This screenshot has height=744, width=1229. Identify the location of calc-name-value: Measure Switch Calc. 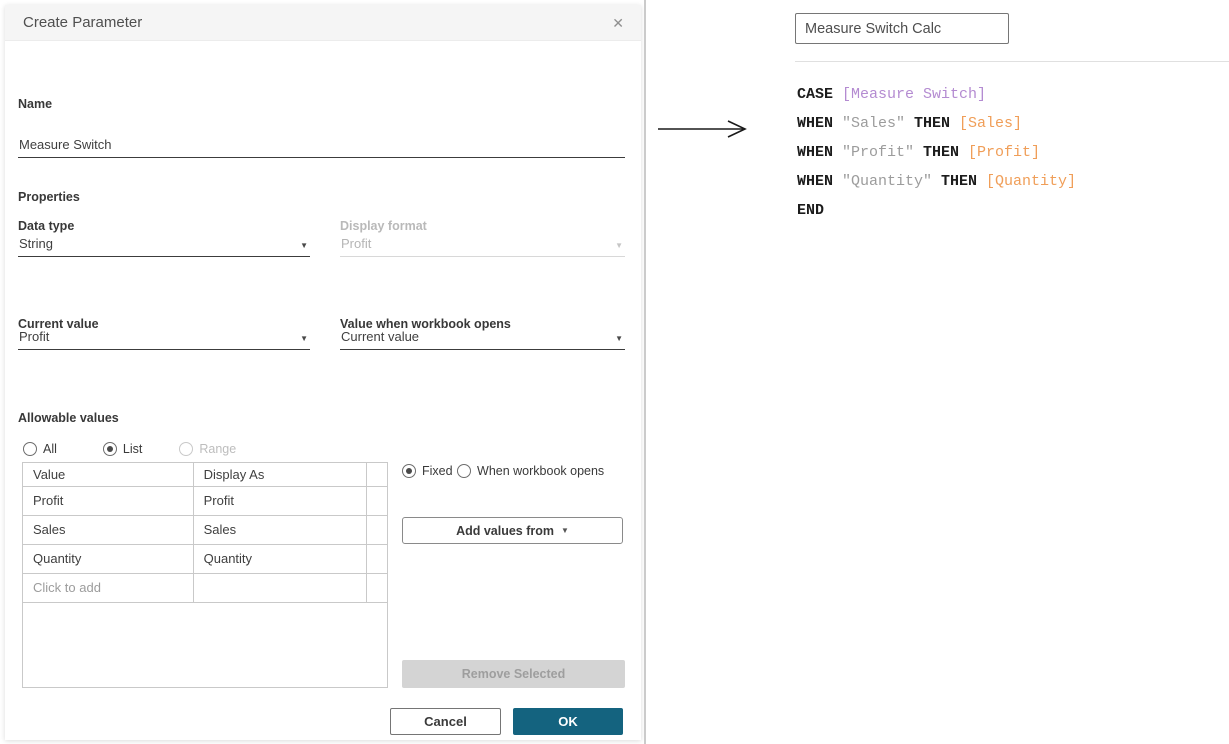
(873, 28).